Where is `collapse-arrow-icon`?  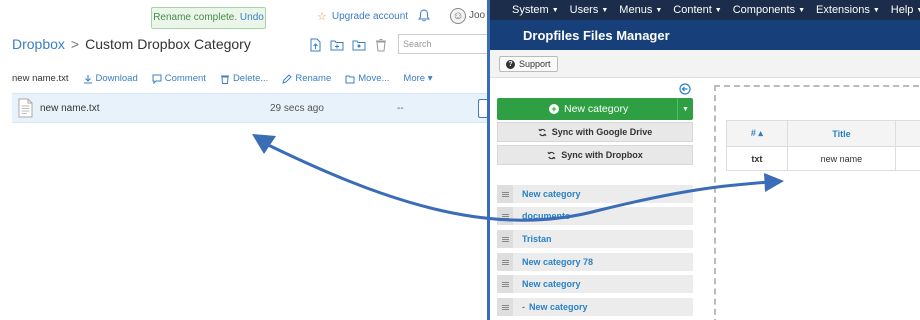 collapse-arrow-icon is located at coordinates (685, 89).